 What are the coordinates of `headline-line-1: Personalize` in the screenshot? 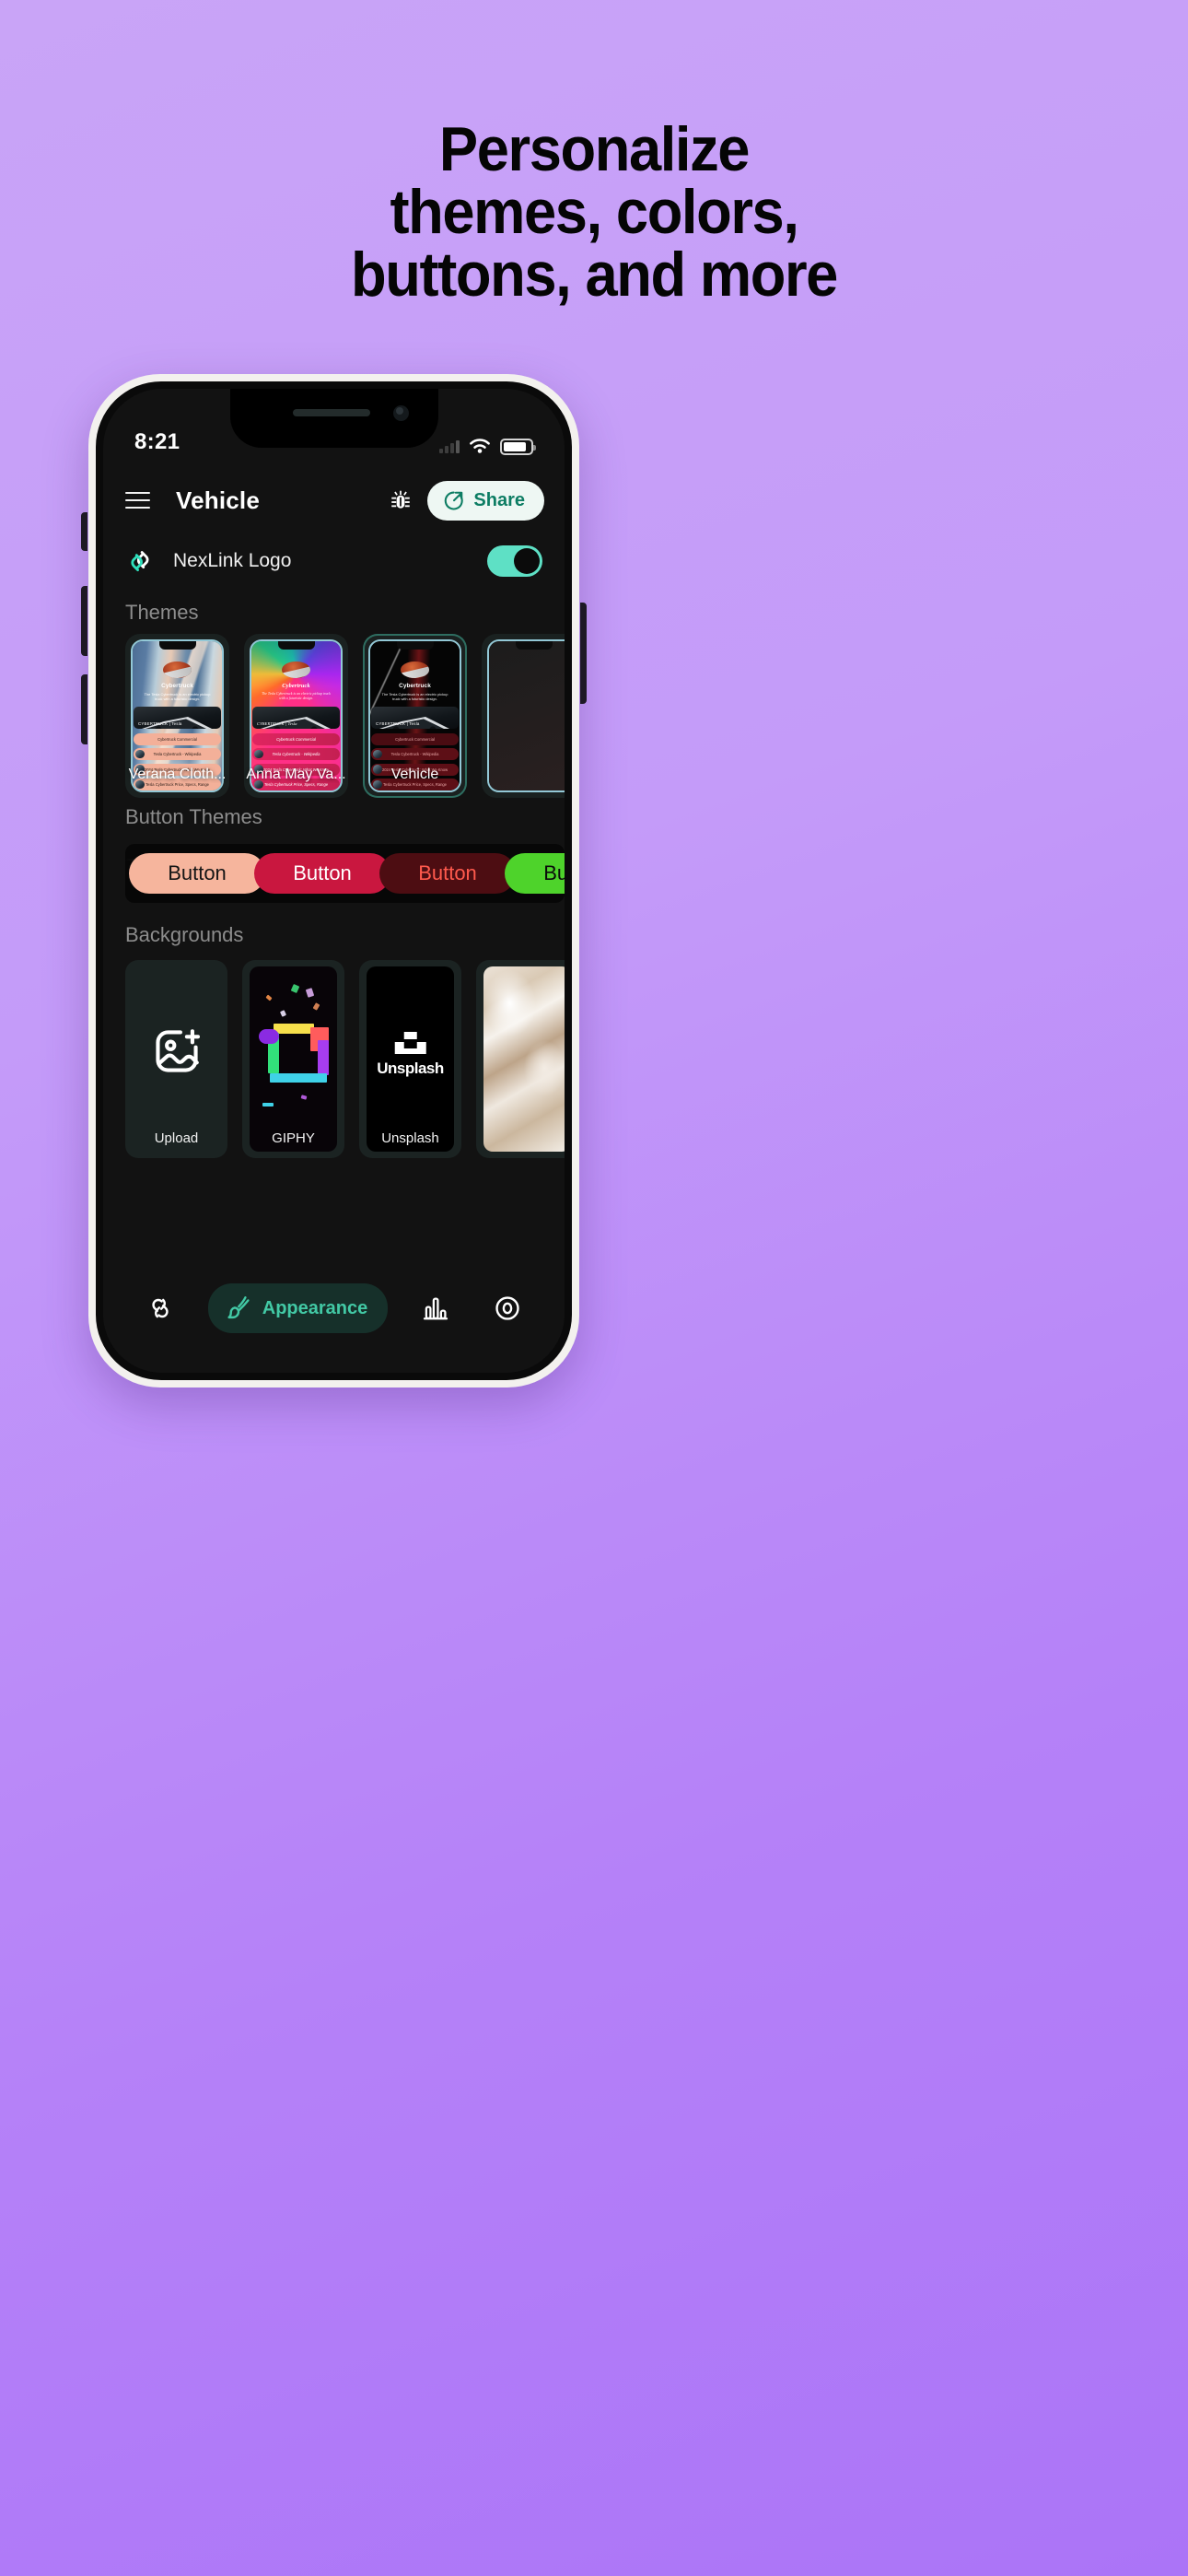 It's located at (594, 149).